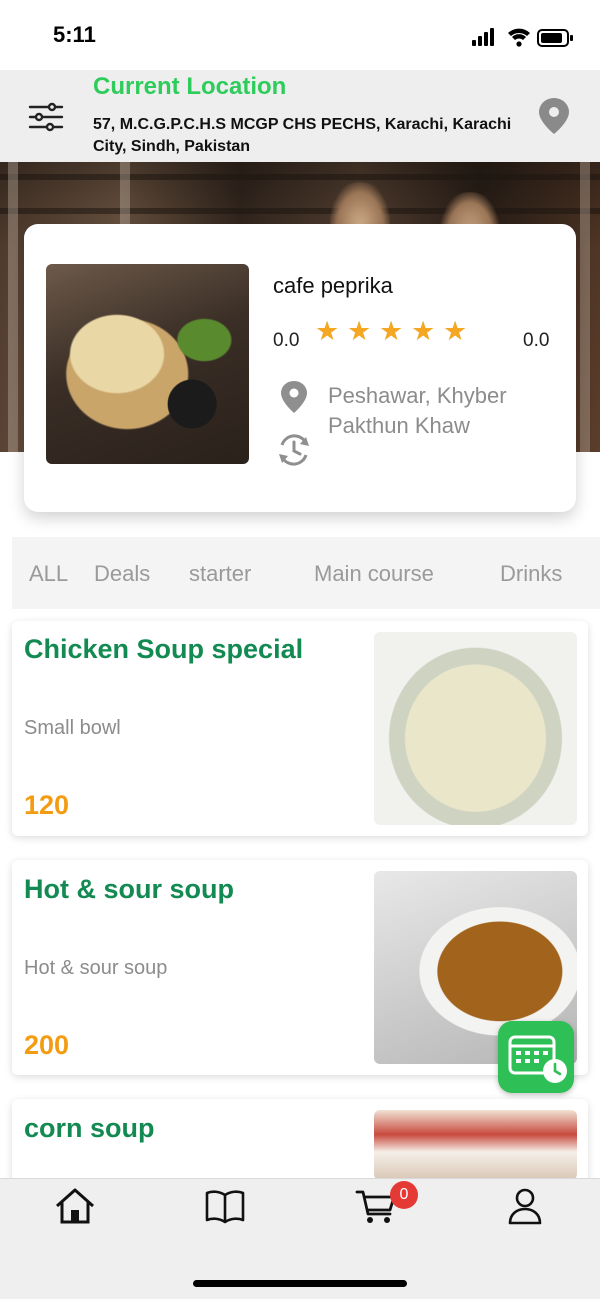 The width and height of the screenshot is (600, 1299). Describe the element at coordinates (47, 1045) in the screenshot. I see `menu-item-price: 200` at that location.